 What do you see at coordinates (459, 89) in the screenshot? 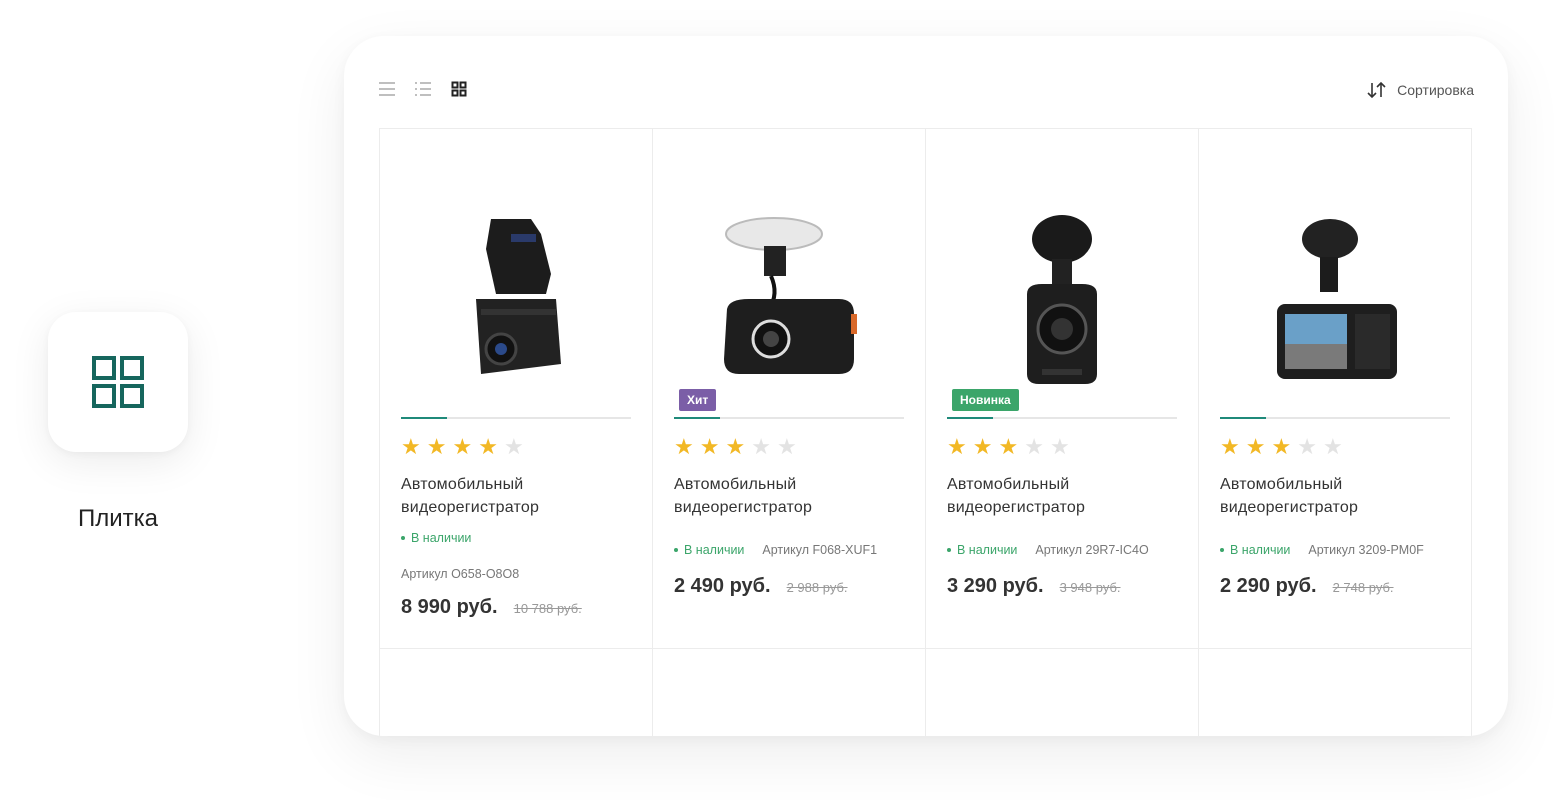
I see `tile-view-icon` at bounding box center [459, 89].